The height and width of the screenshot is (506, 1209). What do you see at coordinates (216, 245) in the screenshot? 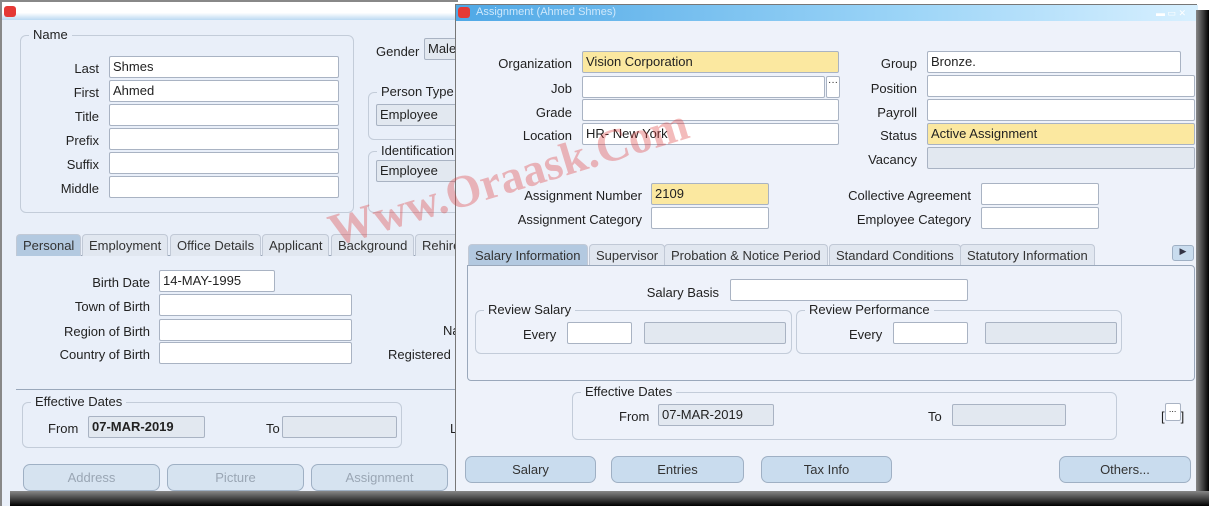
I see `tab-office-details: Office Details` at bounding box center [216, 245].